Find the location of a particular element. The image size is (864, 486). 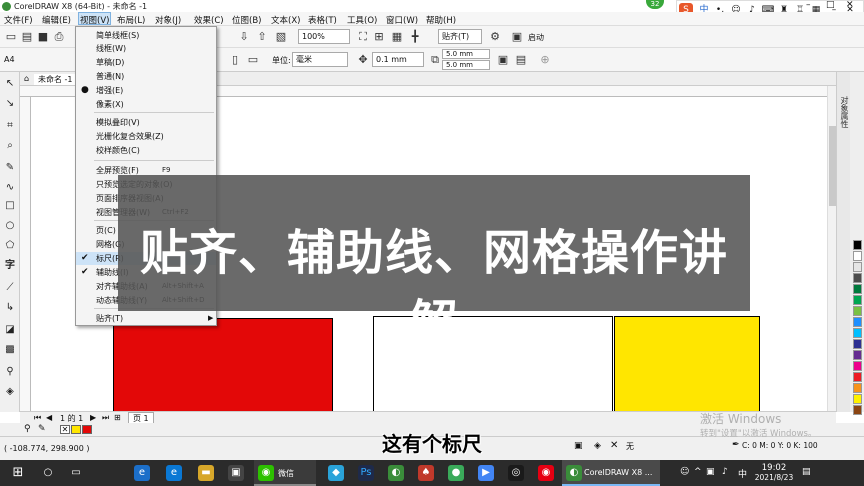

application-launcher-icon: ▣ is located at coordinates (517, 37).